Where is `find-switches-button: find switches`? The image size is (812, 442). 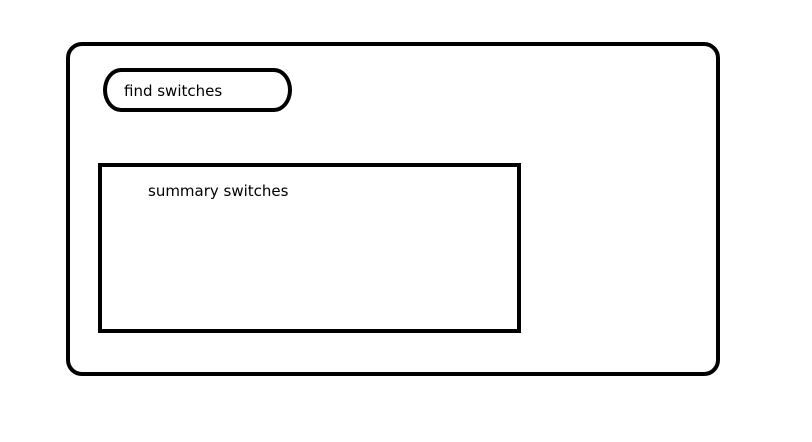 find-switches-button: find switches is located at coordinates (197, 90).